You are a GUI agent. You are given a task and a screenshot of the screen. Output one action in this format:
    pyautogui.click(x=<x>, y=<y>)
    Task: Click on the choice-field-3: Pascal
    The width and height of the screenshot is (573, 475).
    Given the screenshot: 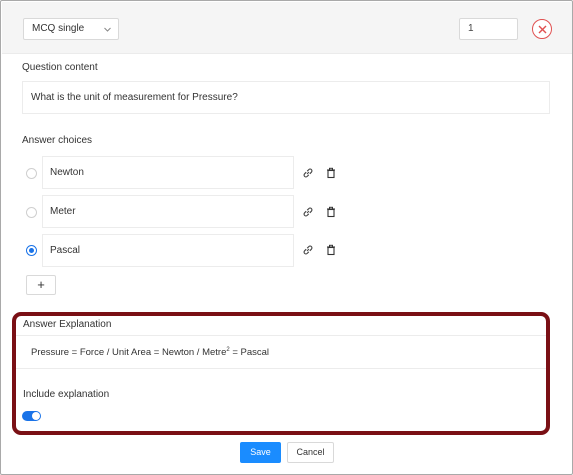 What is the action you would take?
    pyautogui.click(x=168, y=250)
    